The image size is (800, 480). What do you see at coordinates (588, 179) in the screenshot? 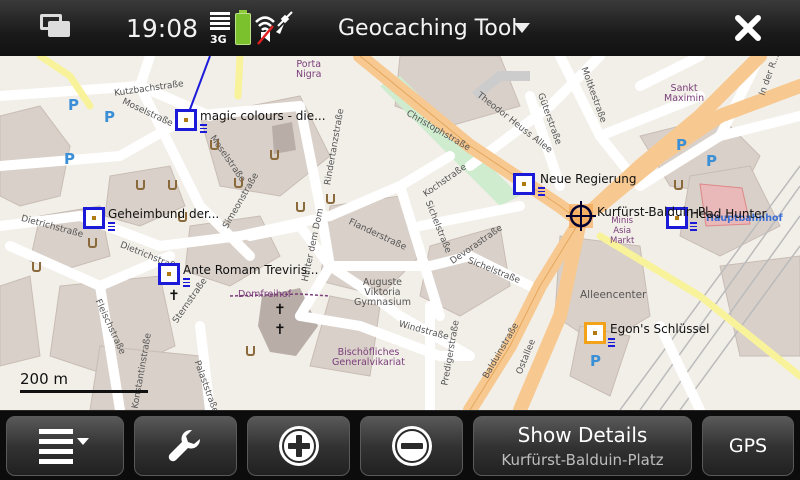
I see `geocache-label: Neue Regierung` at bounding box center [588, 179].